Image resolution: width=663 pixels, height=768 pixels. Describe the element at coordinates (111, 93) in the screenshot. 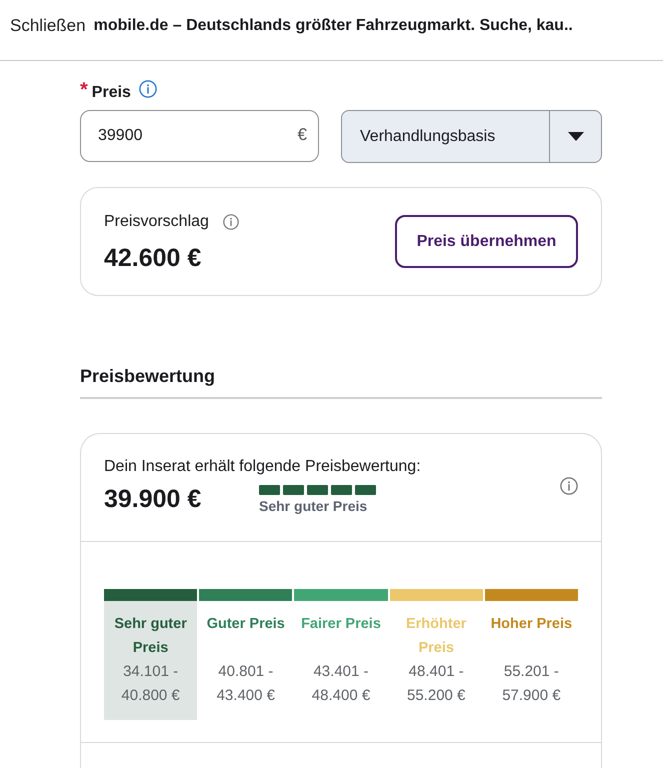

I see `field-label: Preis` at that location.